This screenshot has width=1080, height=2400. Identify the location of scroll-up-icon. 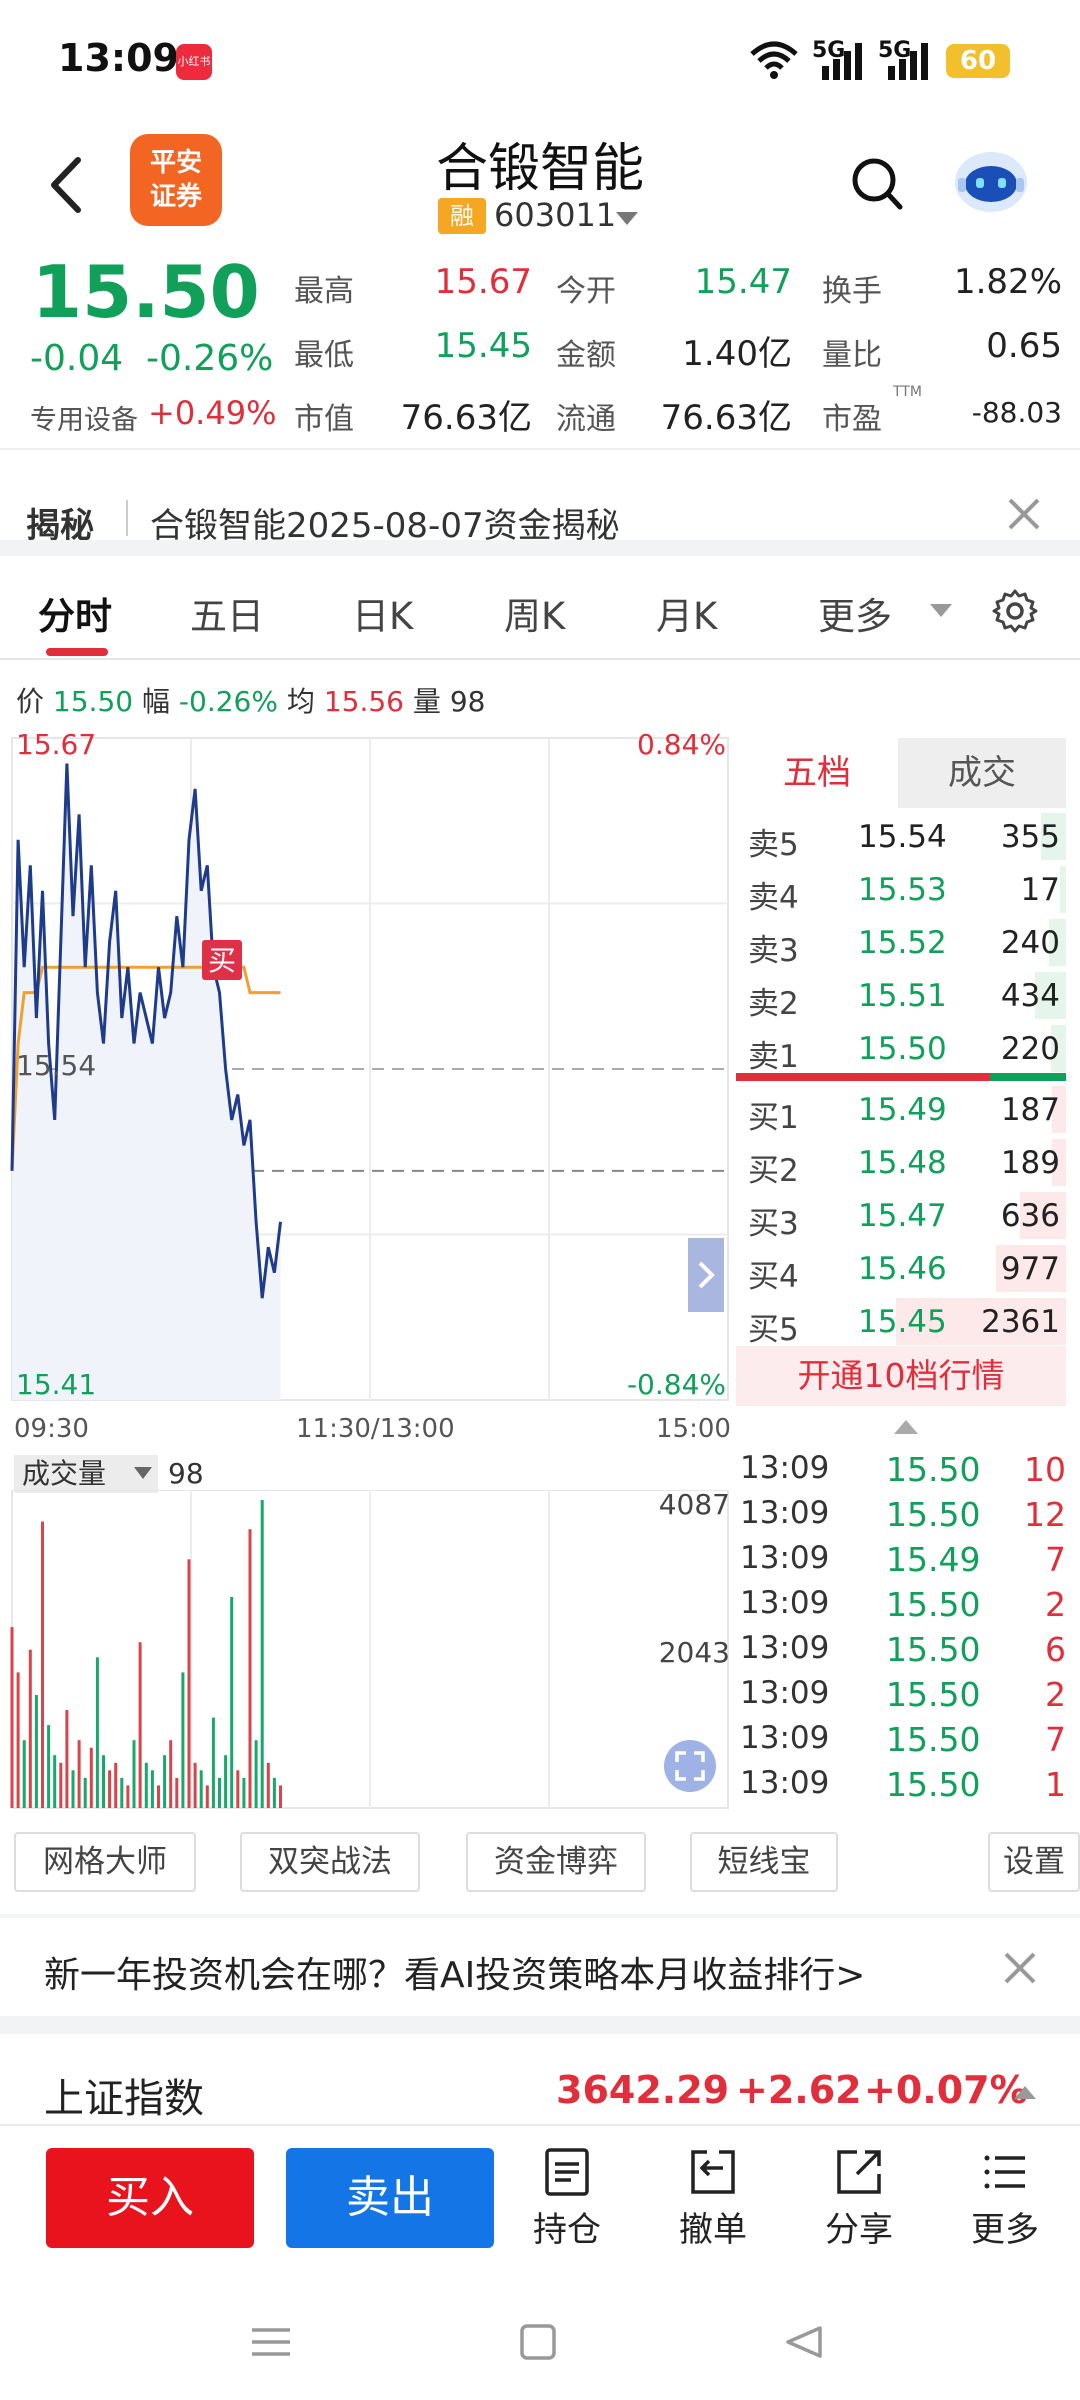
(906, 1427).